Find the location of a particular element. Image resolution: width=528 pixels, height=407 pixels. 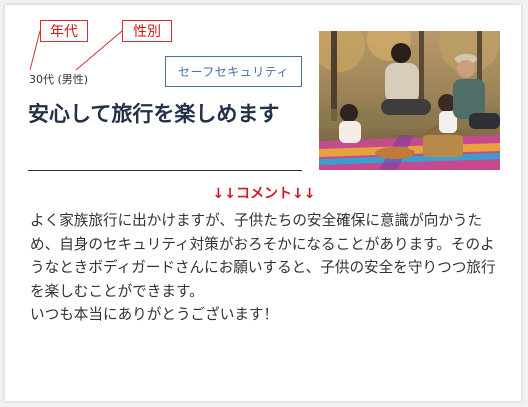

category-tag: セーフセキュリティ is located at coordinates (233, 71).